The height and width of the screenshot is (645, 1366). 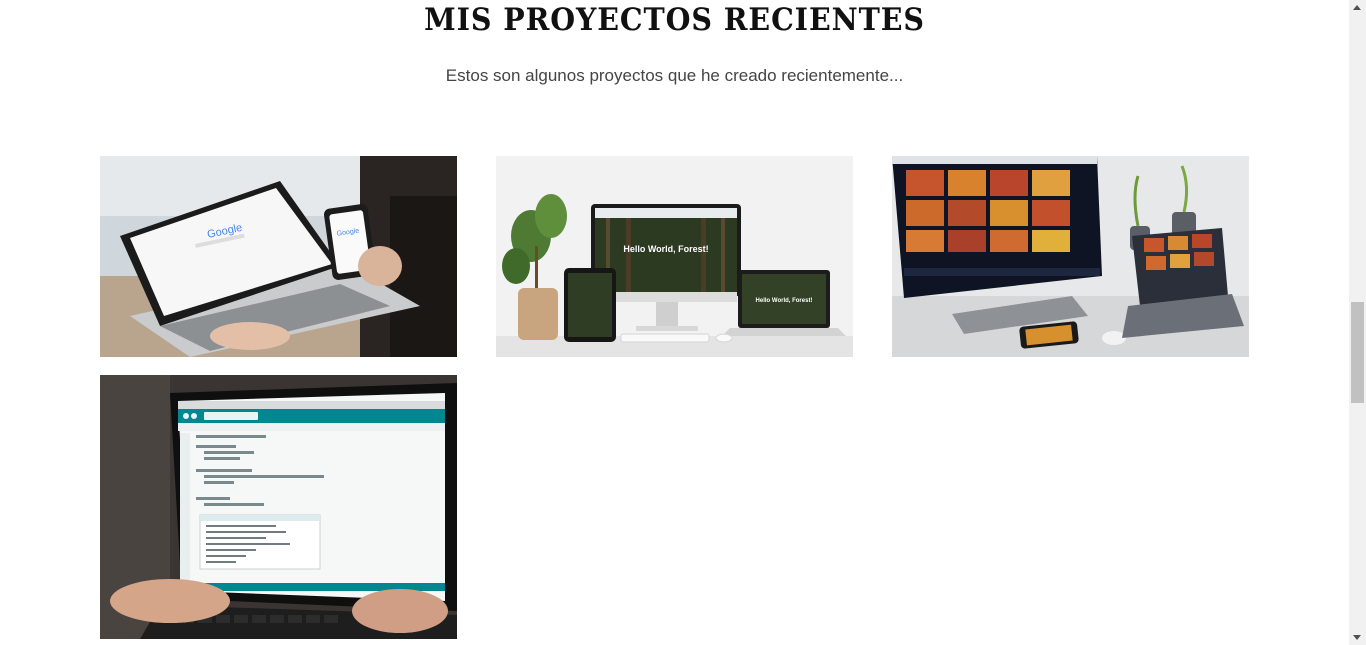 I want to click on scrollbar-thumb, so click(x=1357, y=352).